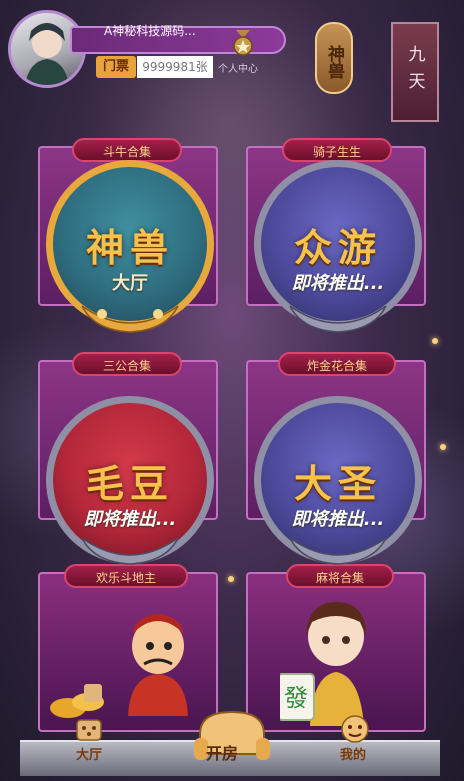  What do you see at coordinates (222, 752) in the screenshot?
I see `nav-open-room: 开房` at bounding box center [222, 752].